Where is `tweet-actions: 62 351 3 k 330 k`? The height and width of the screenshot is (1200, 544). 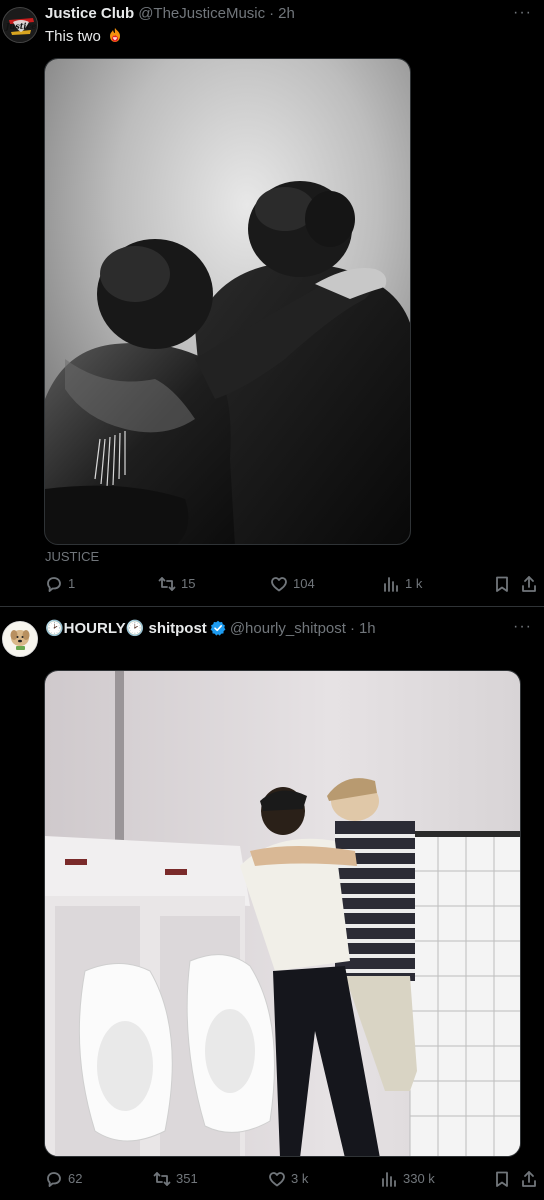
tweet-actions: 62 351 3 k 330 k is located at coordinates (272, 1180).